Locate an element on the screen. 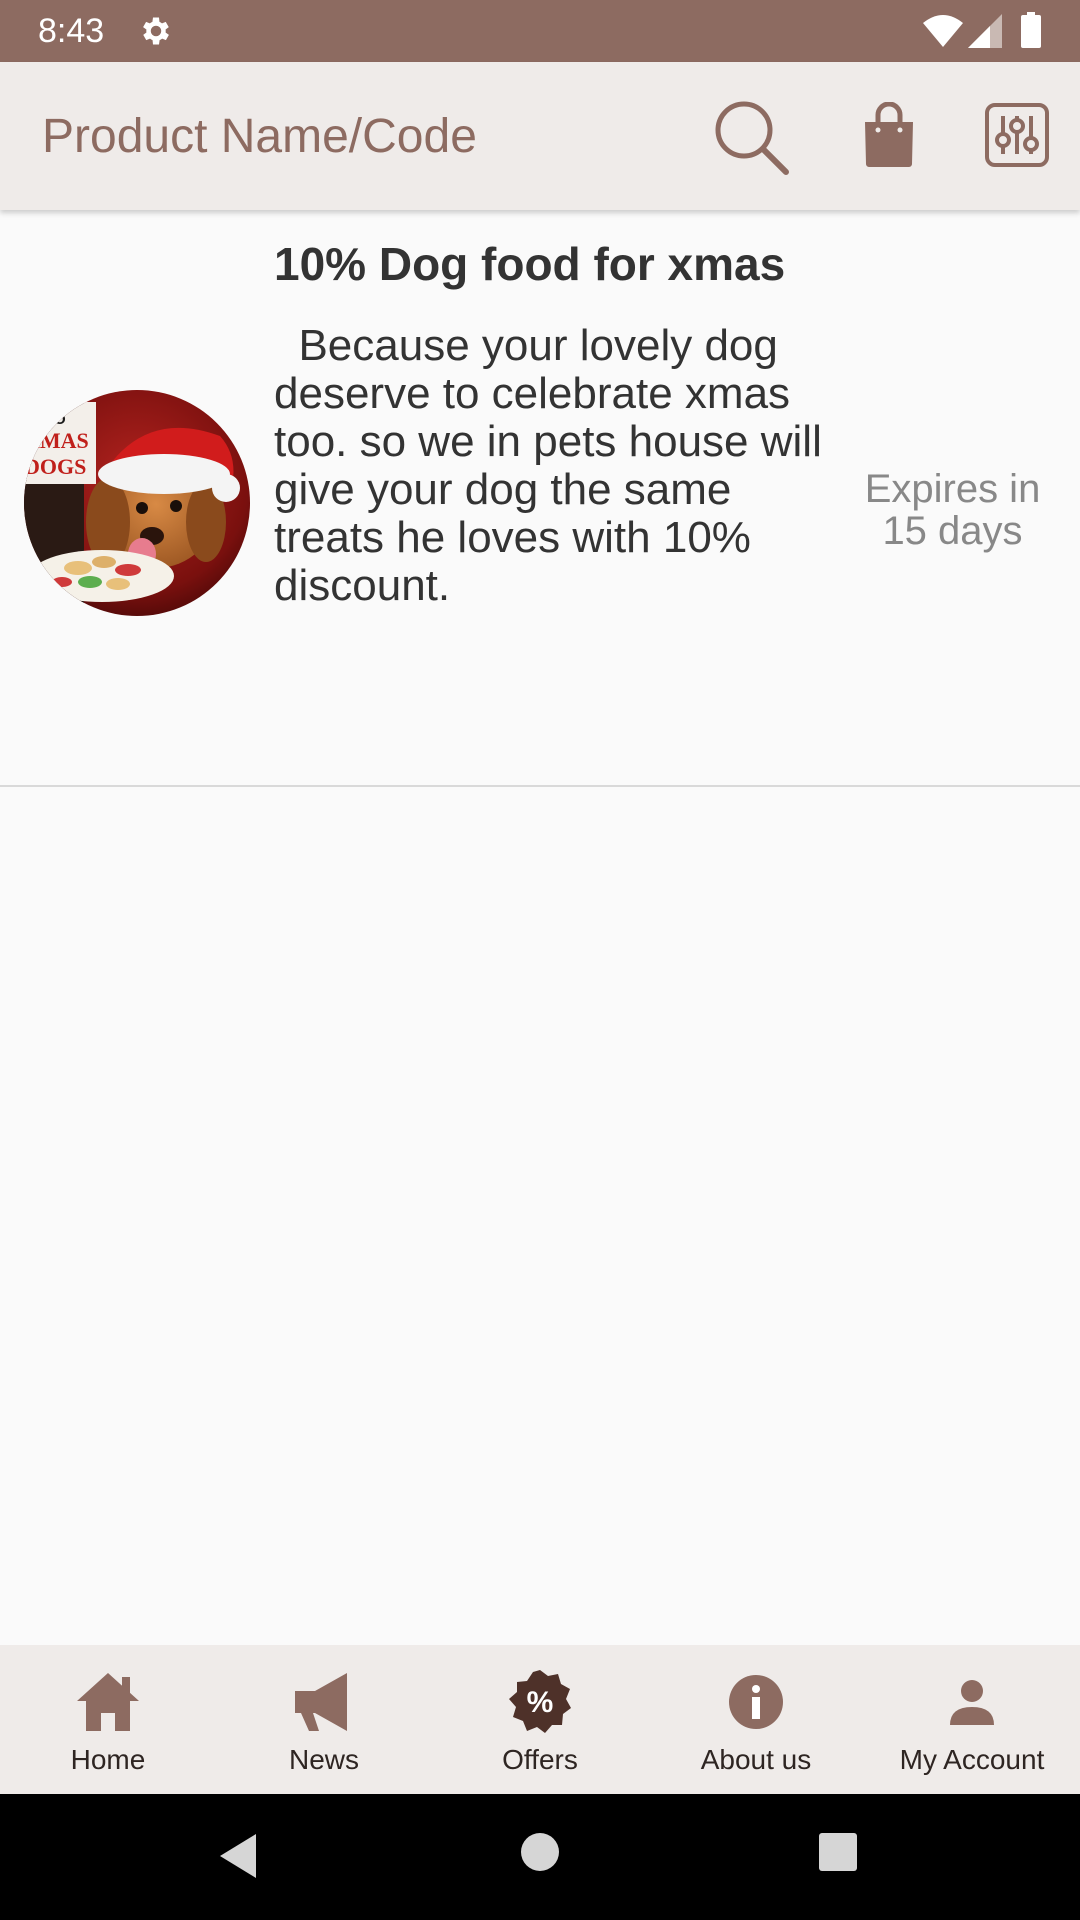 The height and width of the screenshot is (1920, 1080). nav-label-home: Home is located at coordinates (108, 1759).